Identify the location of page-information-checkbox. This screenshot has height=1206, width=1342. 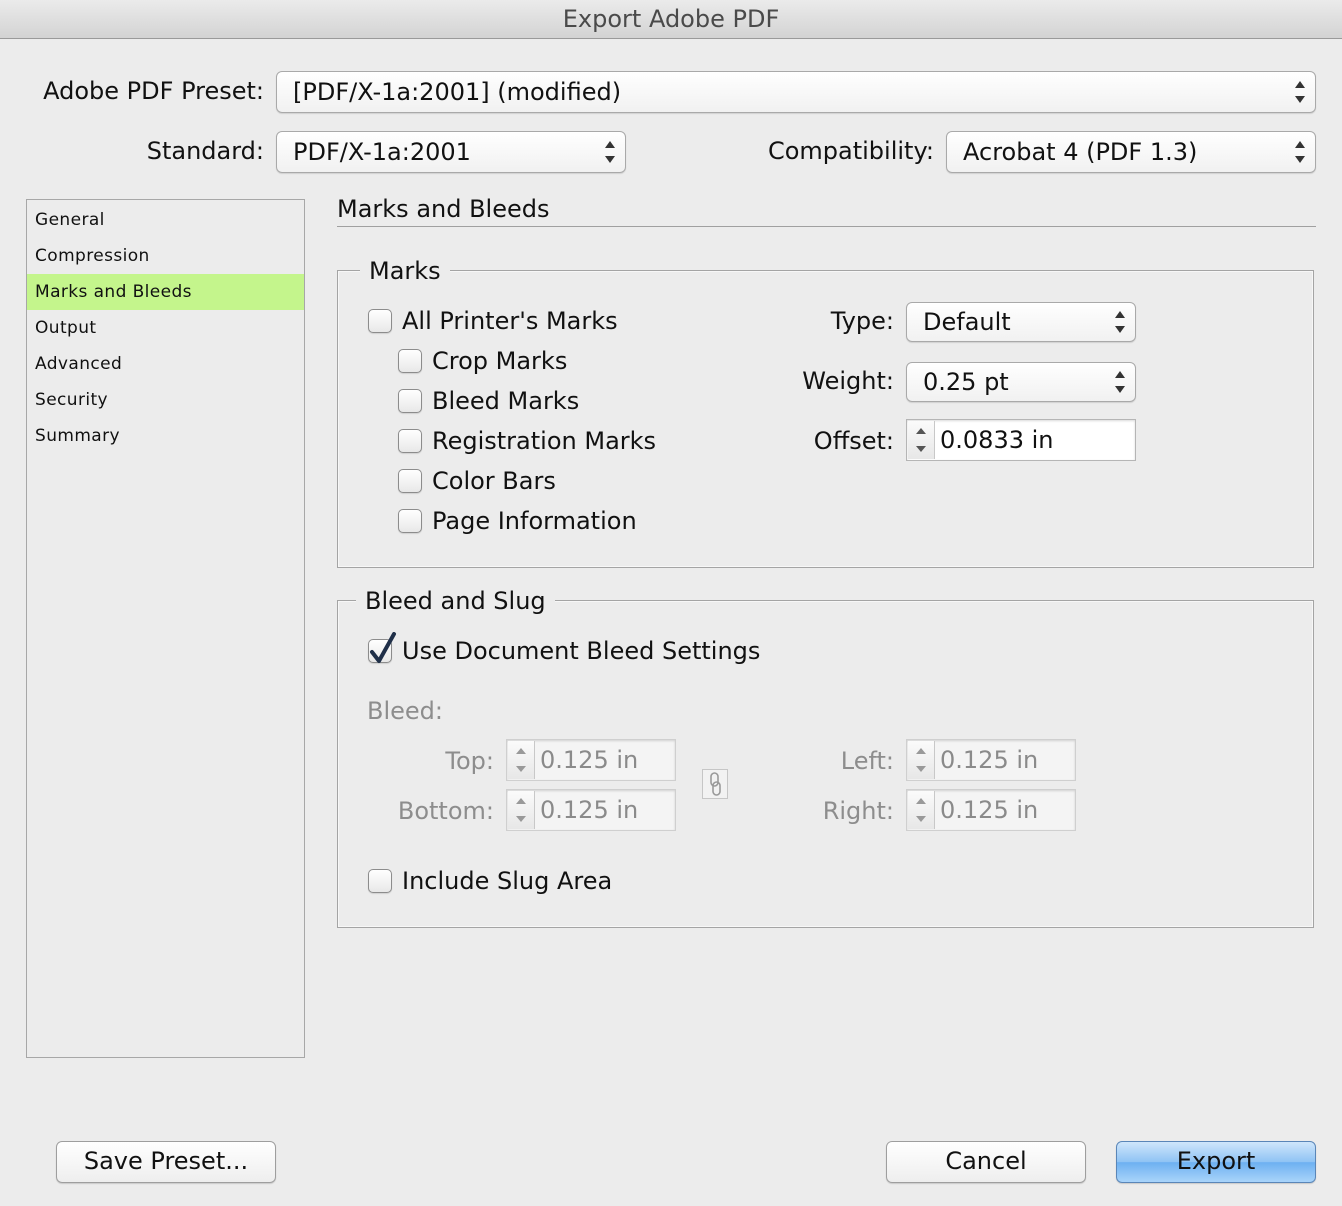
(410, 521).